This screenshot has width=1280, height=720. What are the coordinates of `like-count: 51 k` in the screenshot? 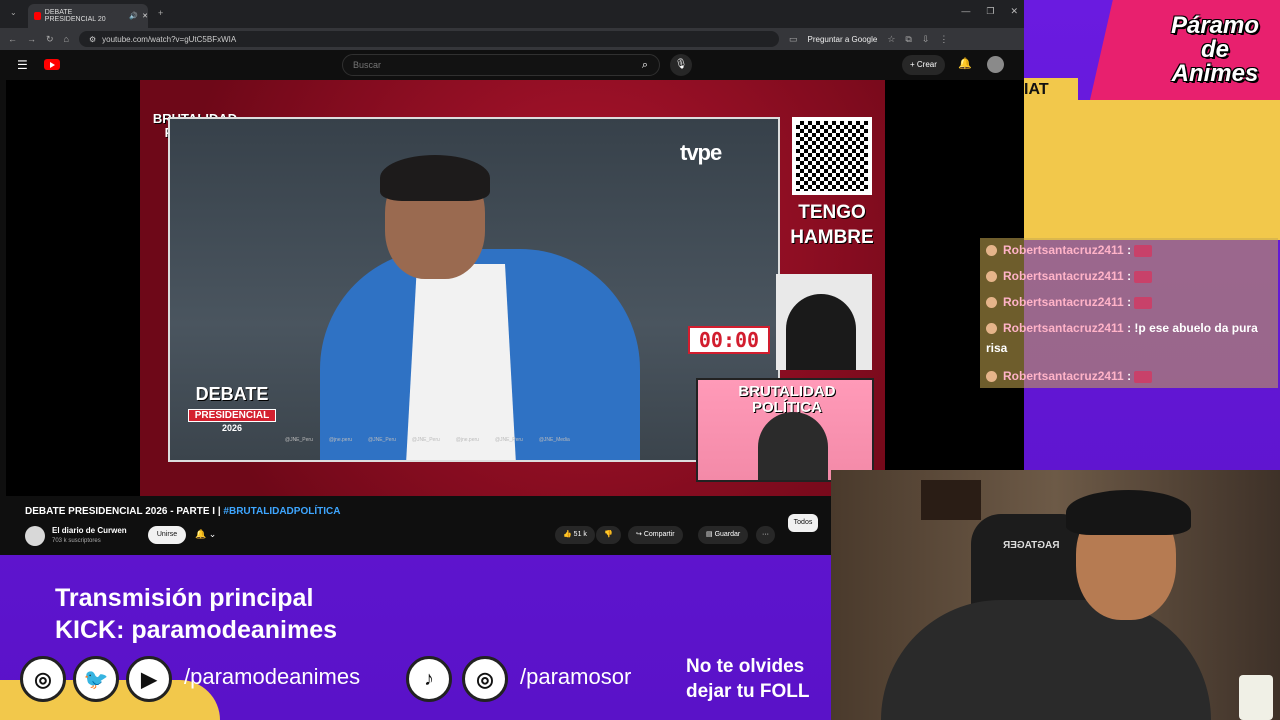 It's located at (580, 534).